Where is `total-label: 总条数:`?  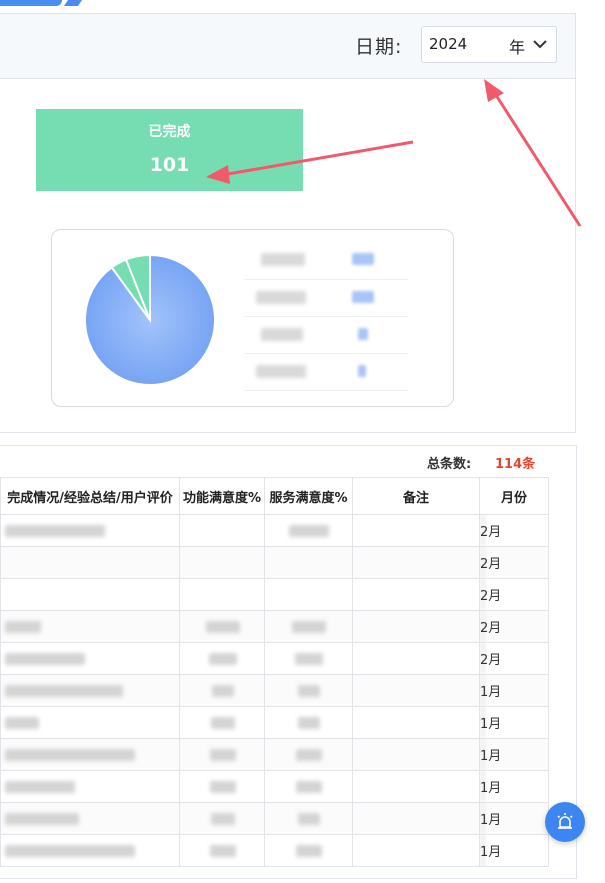 total-label: 总条数: is located at coordinates (449, 464).